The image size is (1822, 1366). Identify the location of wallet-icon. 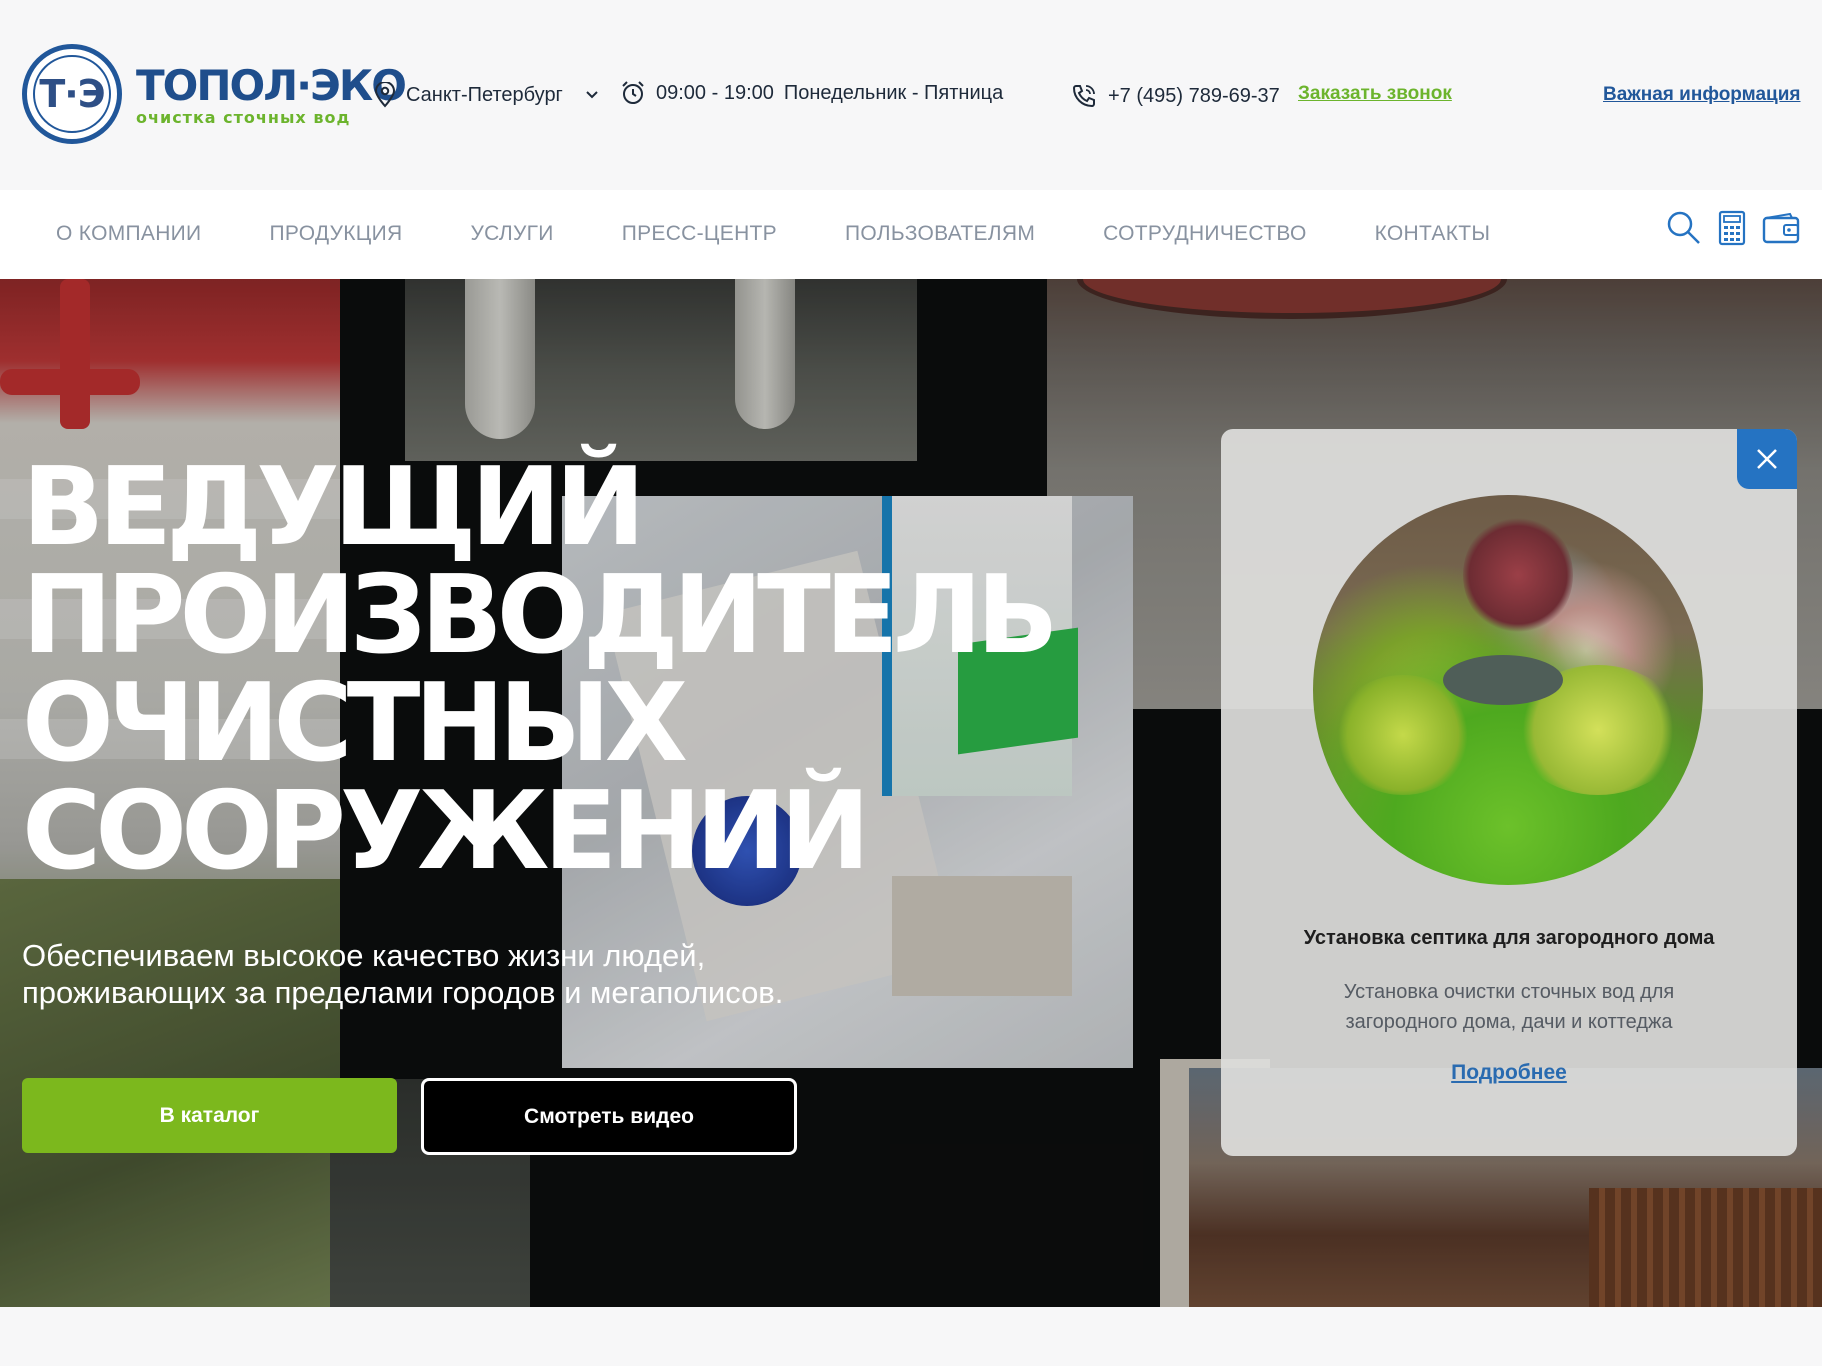
(1781, 228).